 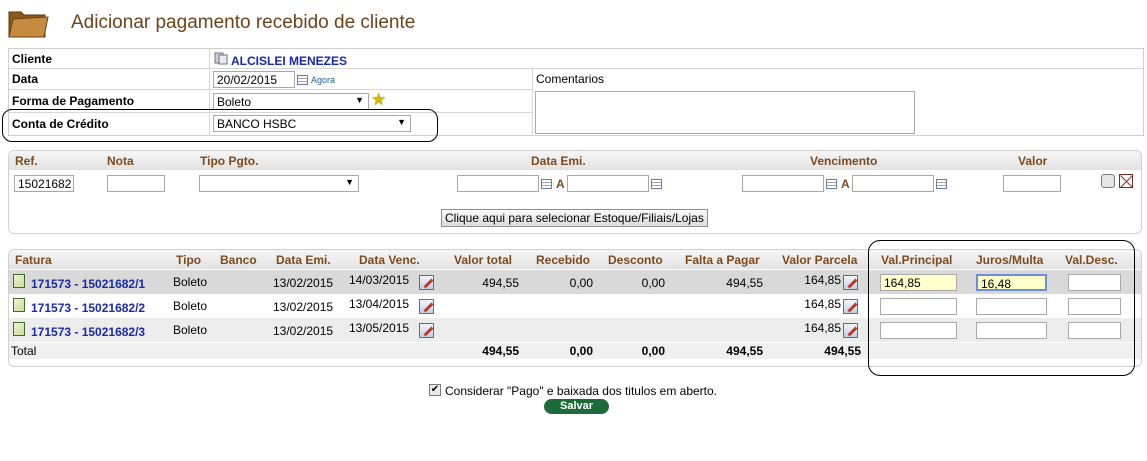 What do you see at coordinates (570, 79) in the screenshot?
I see `comentarios-label: Comentarios` at bounding box center [570, 79].